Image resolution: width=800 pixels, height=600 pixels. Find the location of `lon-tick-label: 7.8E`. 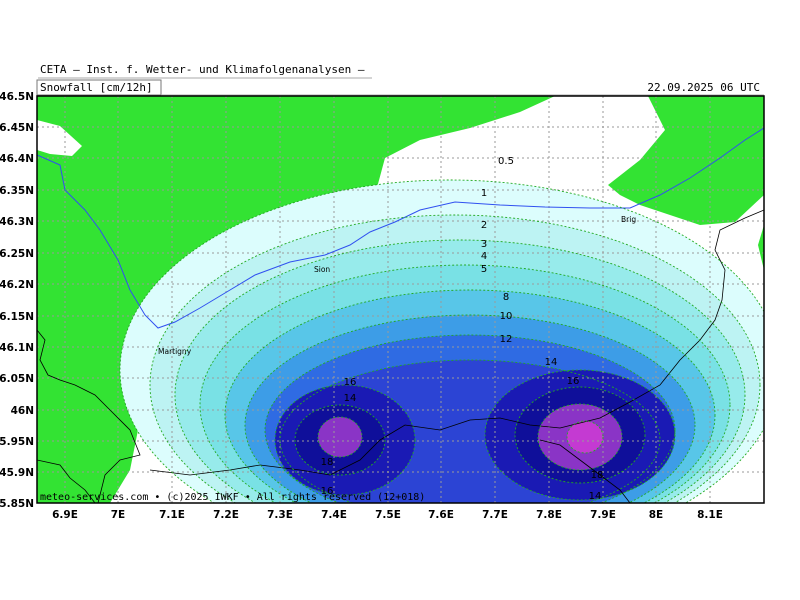

lon-tick-label: 7.8E is located at coordinates (549, 515).